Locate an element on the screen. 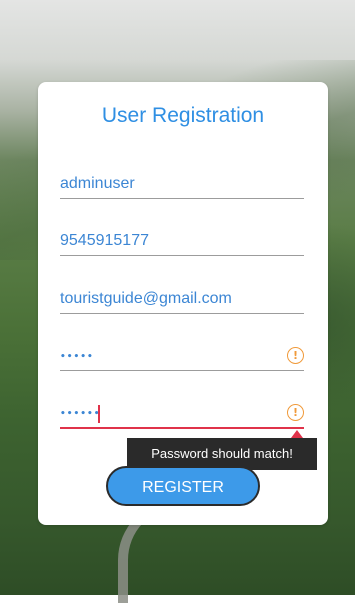  email-field: touristguide@gmail.com is located at coordinates (182, 298).